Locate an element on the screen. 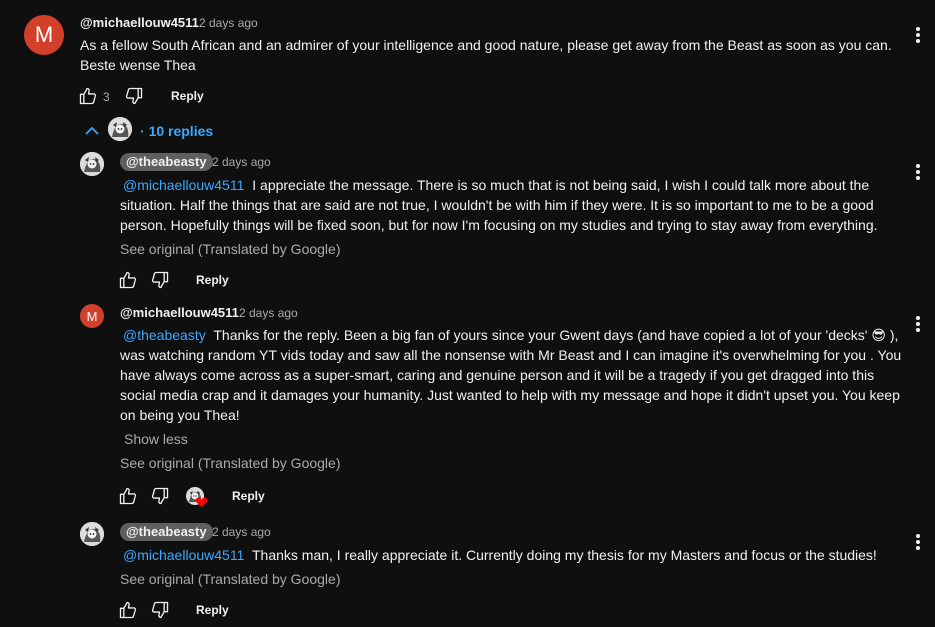 This screenshot has height=627, width=935. creator-heart-badge is located at coordinates (198, 499).